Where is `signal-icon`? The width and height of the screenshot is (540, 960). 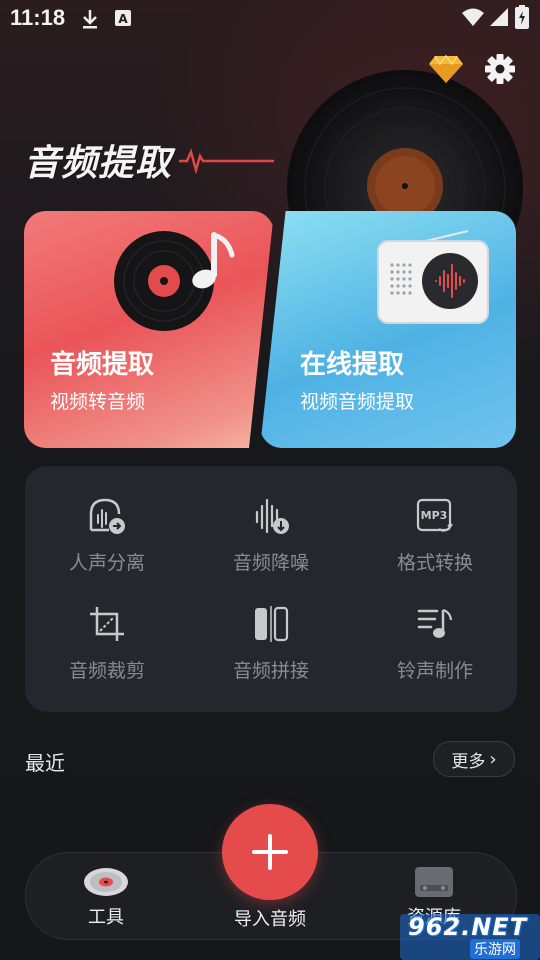 signal-icon is located at coordinates (499, 17).